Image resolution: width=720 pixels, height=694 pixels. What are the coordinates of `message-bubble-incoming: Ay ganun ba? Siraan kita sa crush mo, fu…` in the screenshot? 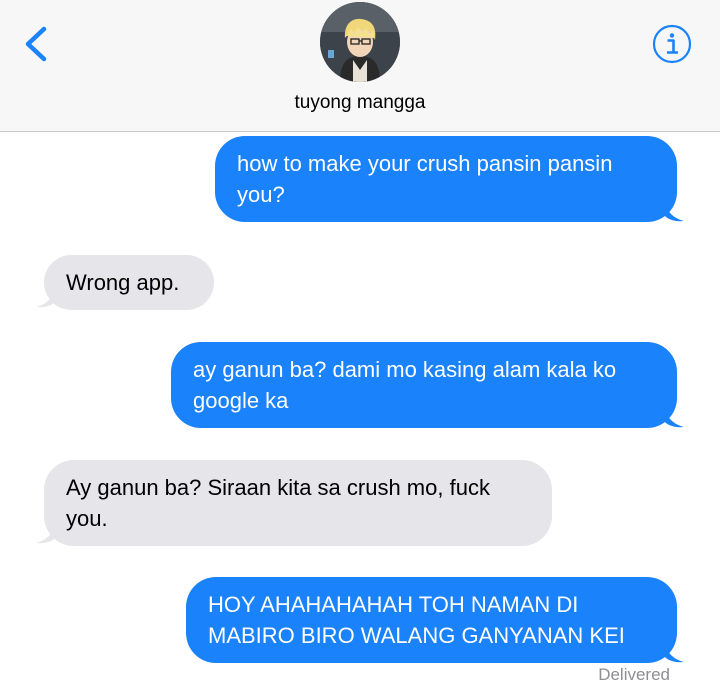 It's located at (298, 503).